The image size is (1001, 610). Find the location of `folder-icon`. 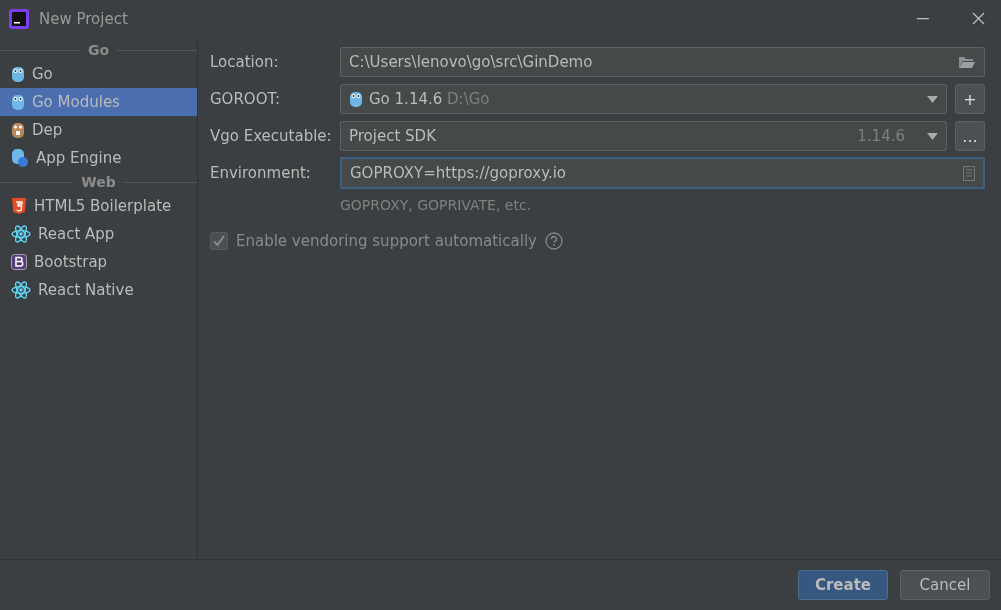

folder-icon is located at coordinates (967, 62).